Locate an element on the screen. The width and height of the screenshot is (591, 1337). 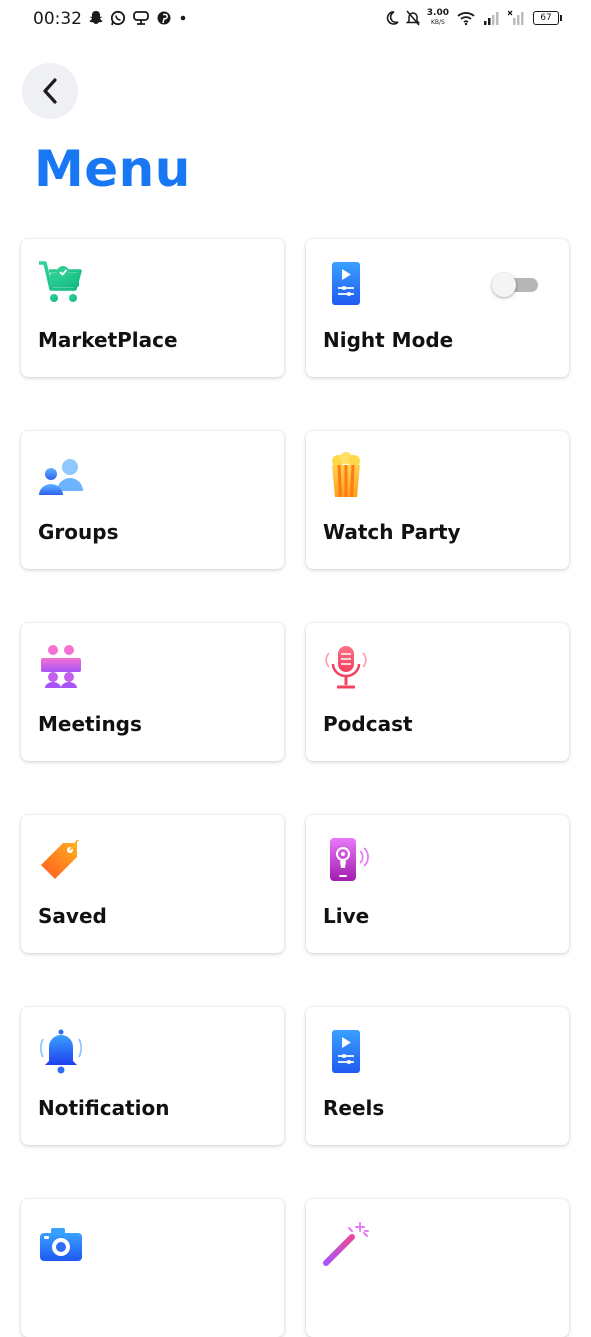
menu-item-label: Live is located at coordinates (346, 916).